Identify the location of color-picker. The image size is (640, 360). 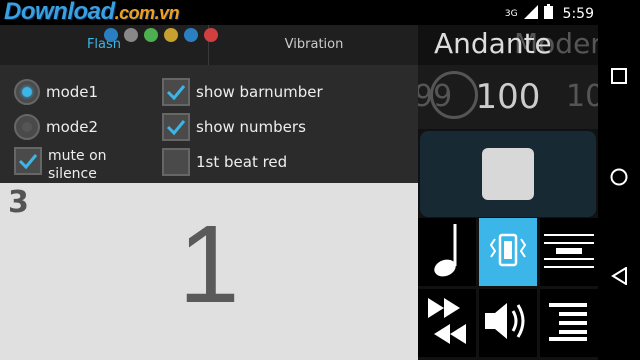
(161, 35).